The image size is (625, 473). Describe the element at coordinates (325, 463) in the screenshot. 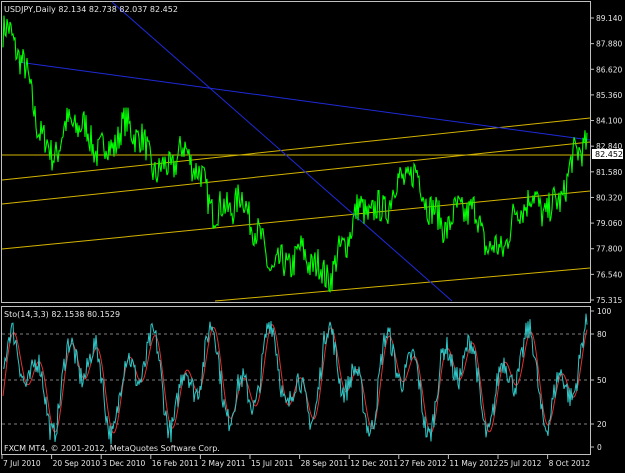

I see `time-tick-label: 28 Sep 2011` at that location.